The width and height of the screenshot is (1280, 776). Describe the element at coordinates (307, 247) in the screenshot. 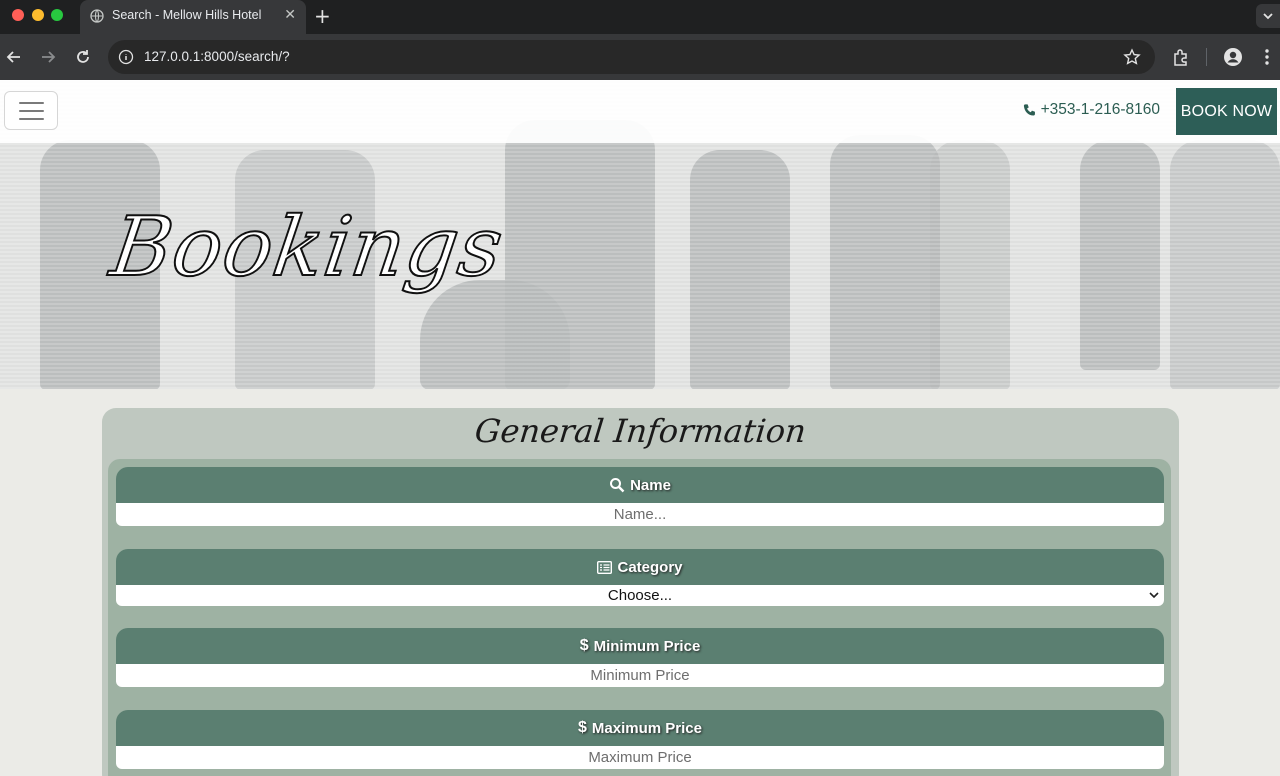

I see `page-title: Bookings` at that location.